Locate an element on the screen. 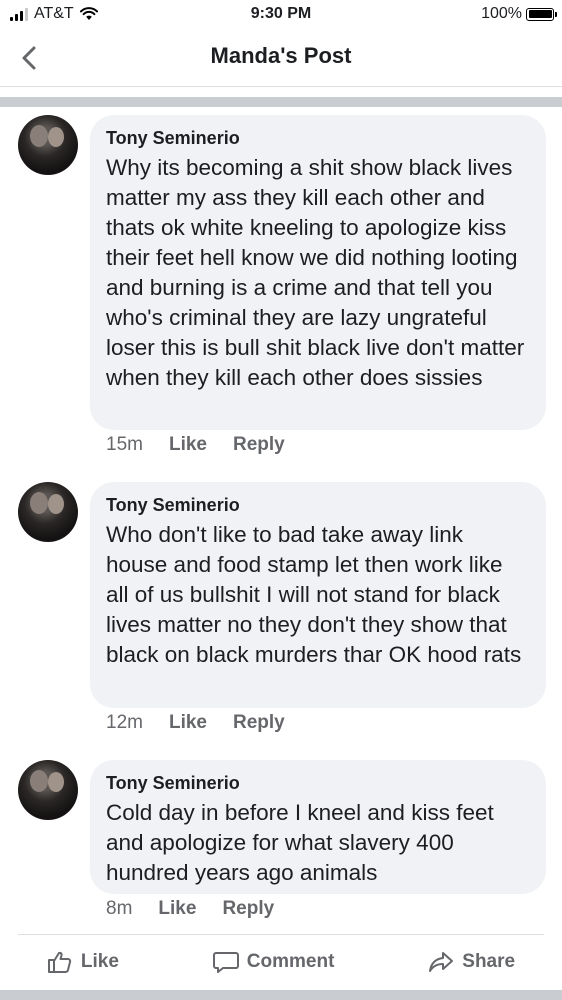  footer-comment-button: Comment is located at coordinates (273, 962).